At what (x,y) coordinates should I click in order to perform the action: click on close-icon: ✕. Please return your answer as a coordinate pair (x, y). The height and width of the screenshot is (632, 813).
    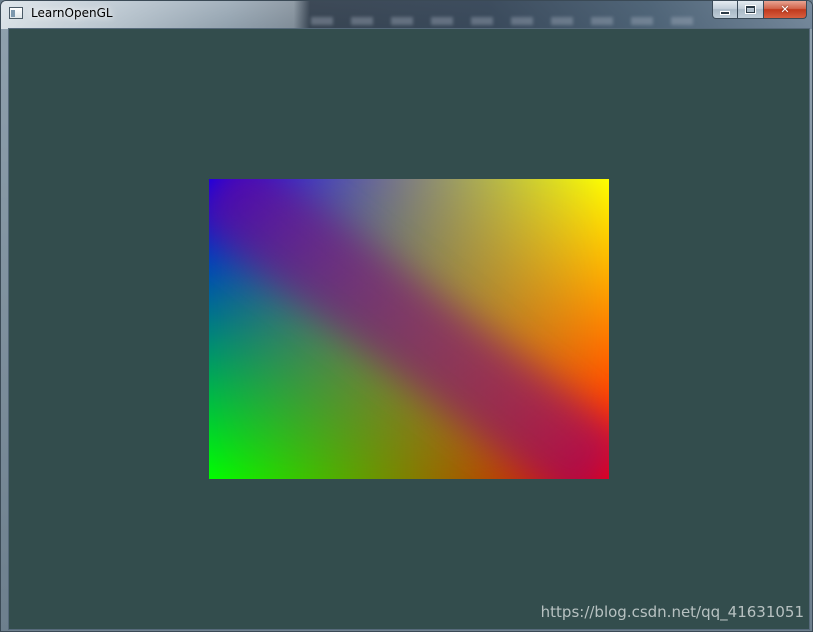
    Looking at the image, I should click on (785, 9).